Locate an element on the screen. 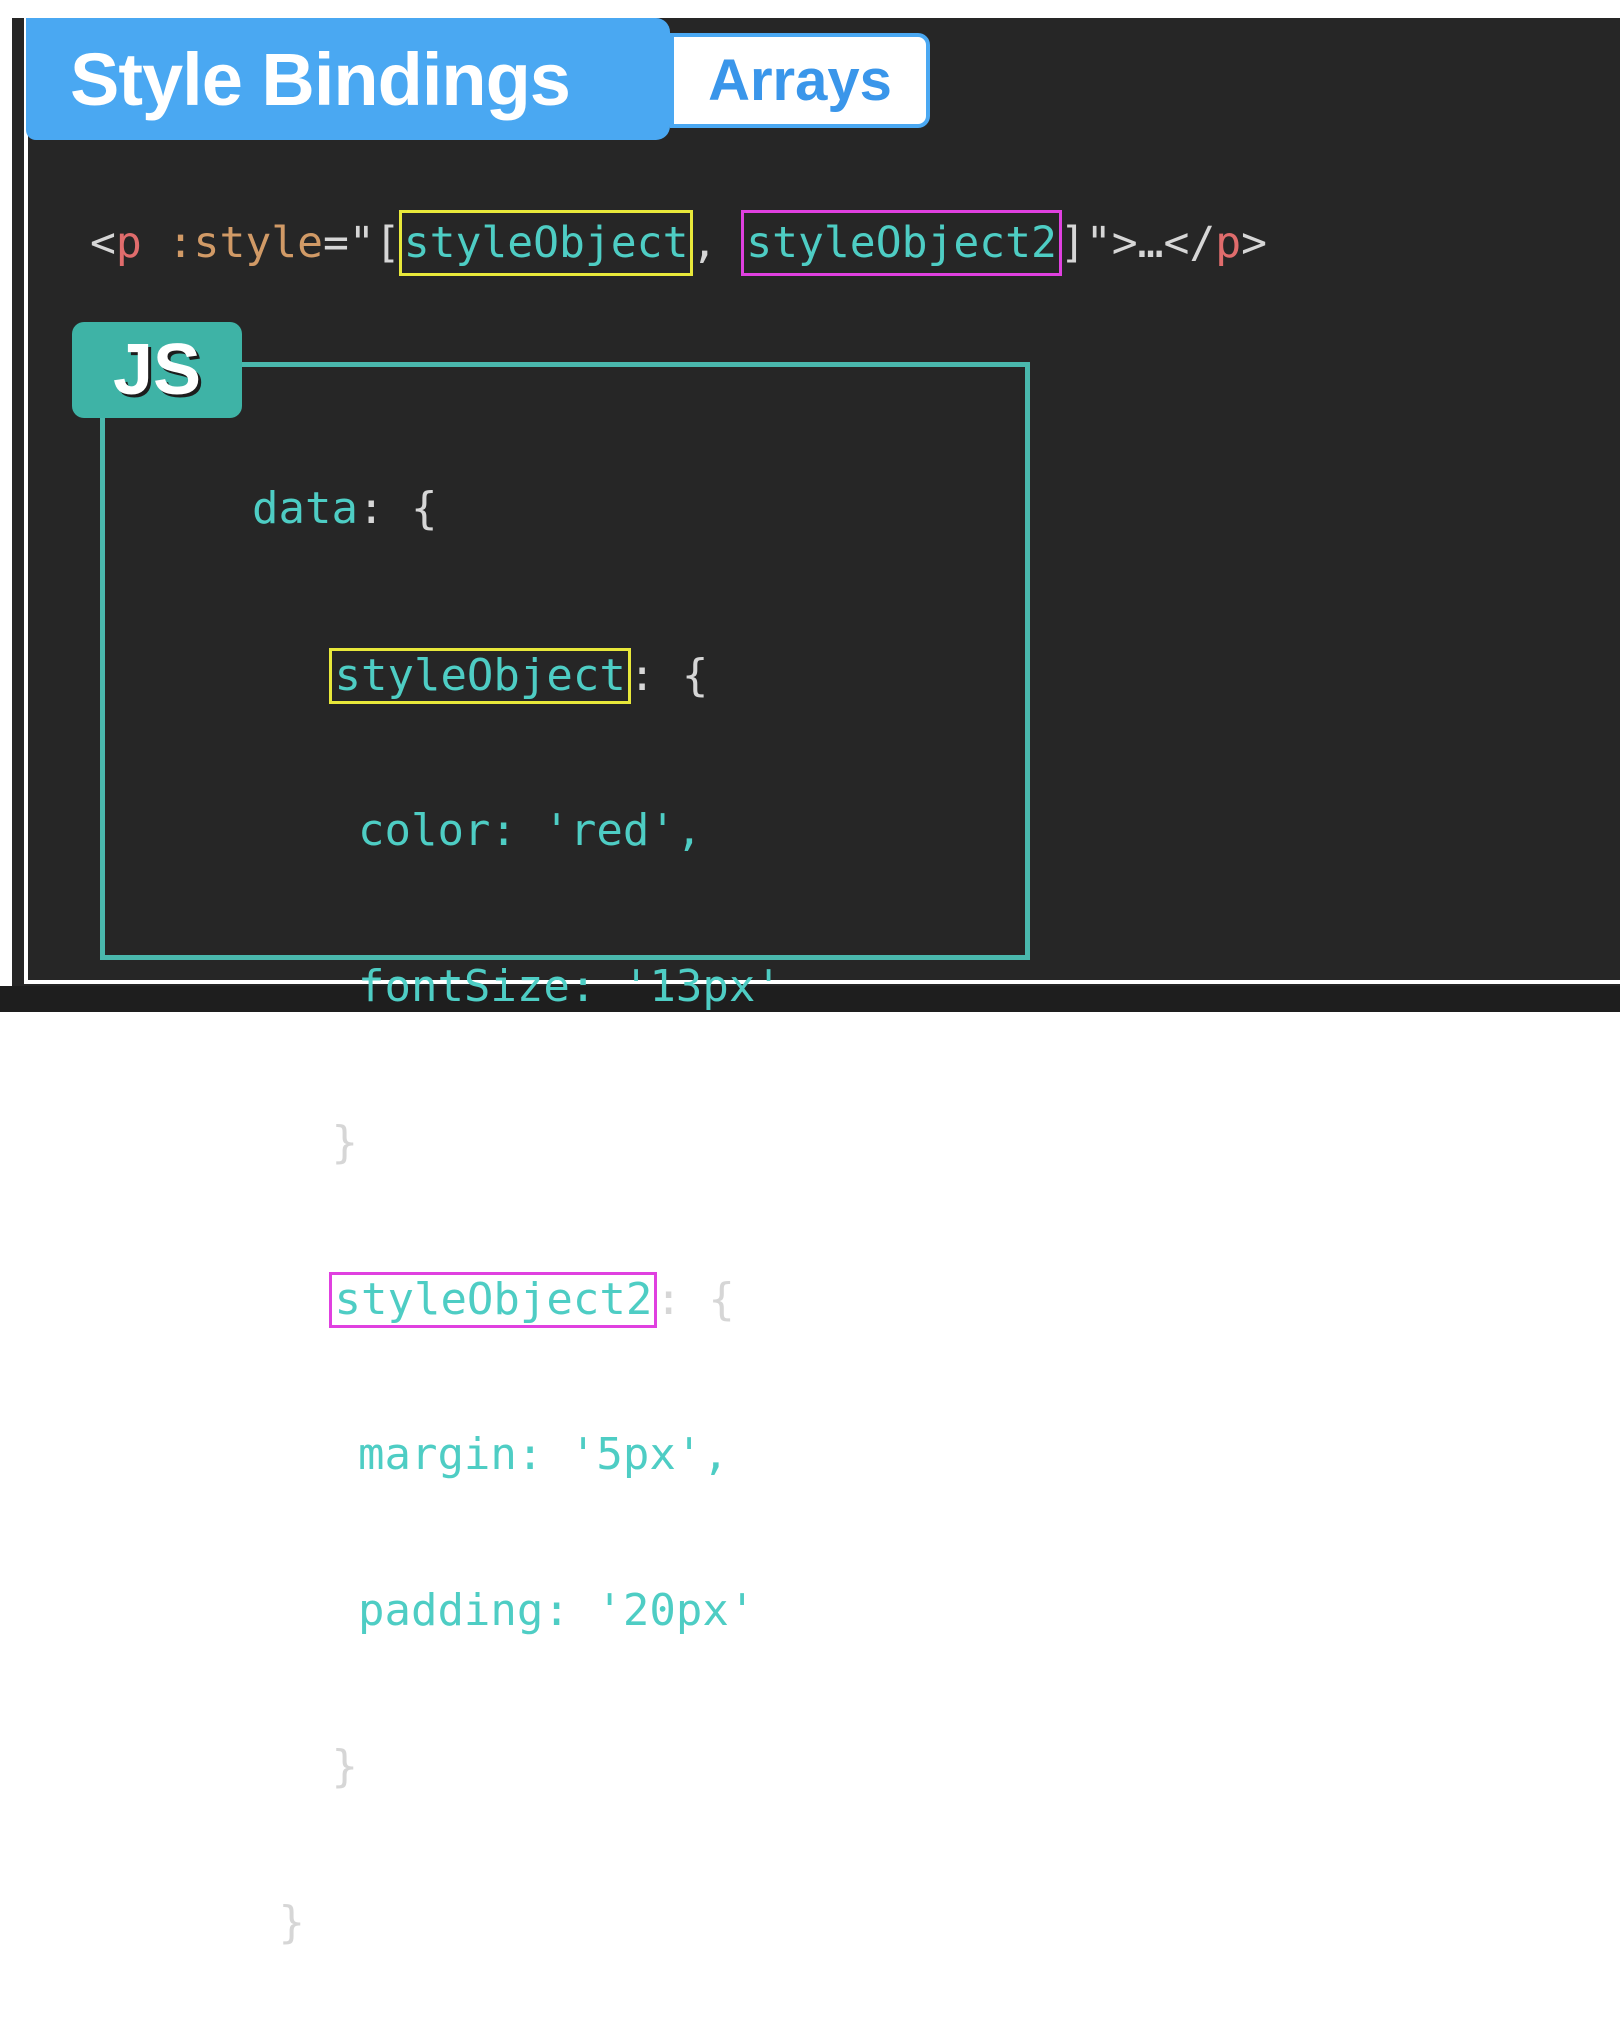  code-line-margin: margin: '5px', is located at coordinates (517, 1455).